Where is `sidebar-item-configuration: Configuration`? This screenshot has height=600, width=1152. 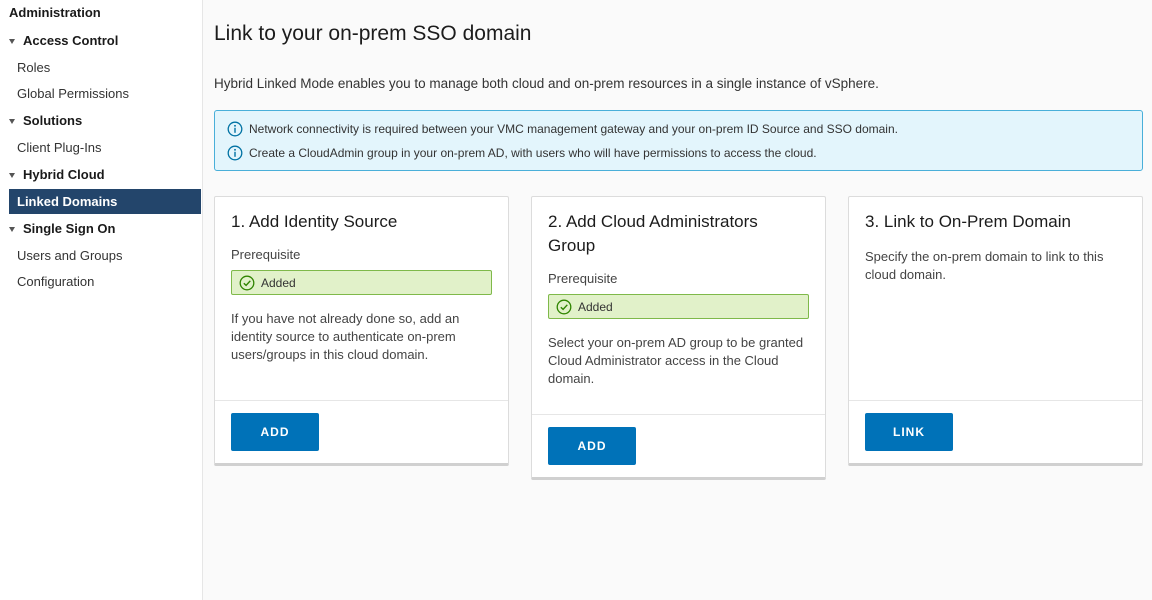 sidebar-item-configuration: Configuration is located at coordinates (55, 281).